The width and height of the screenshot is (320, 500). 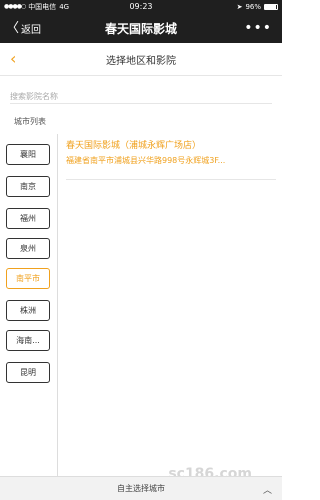 I want to click on city-item-kunming: 昆明, so click(x=28, y=372).